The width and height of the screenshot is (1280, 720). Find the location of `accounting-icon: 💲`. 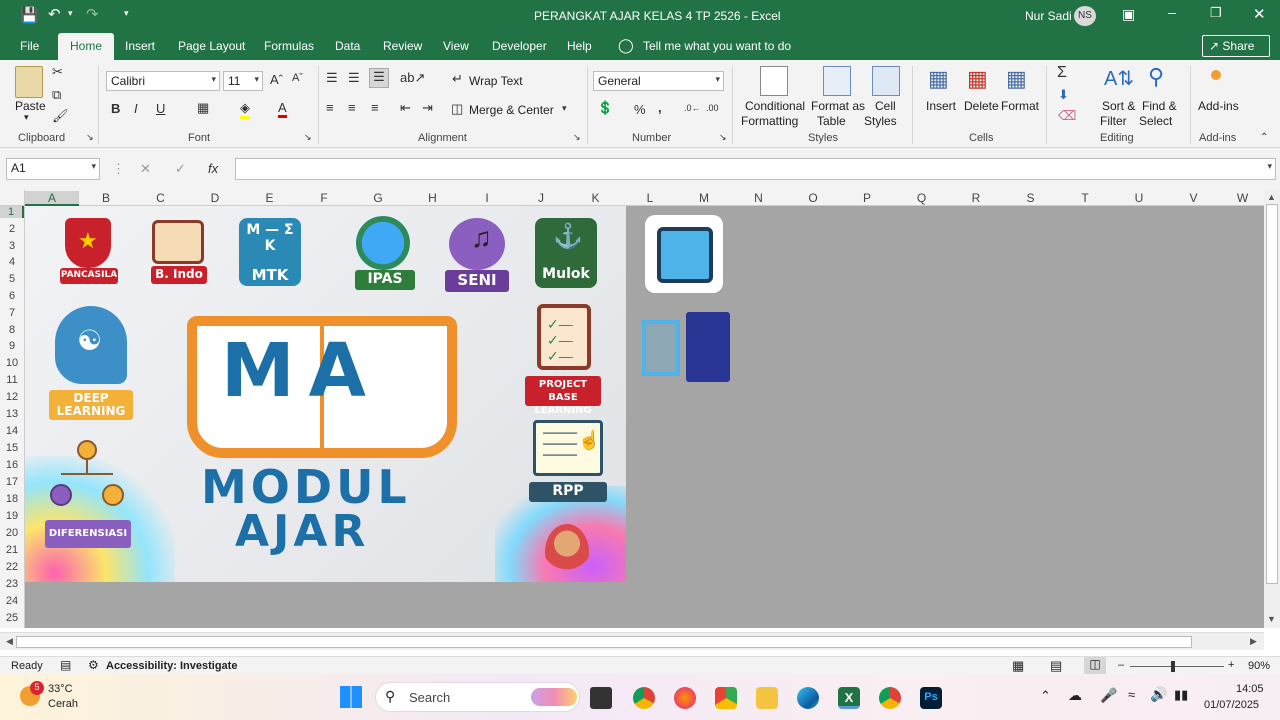

accounting-icon: 💲 is located at coordinates (605, 108).